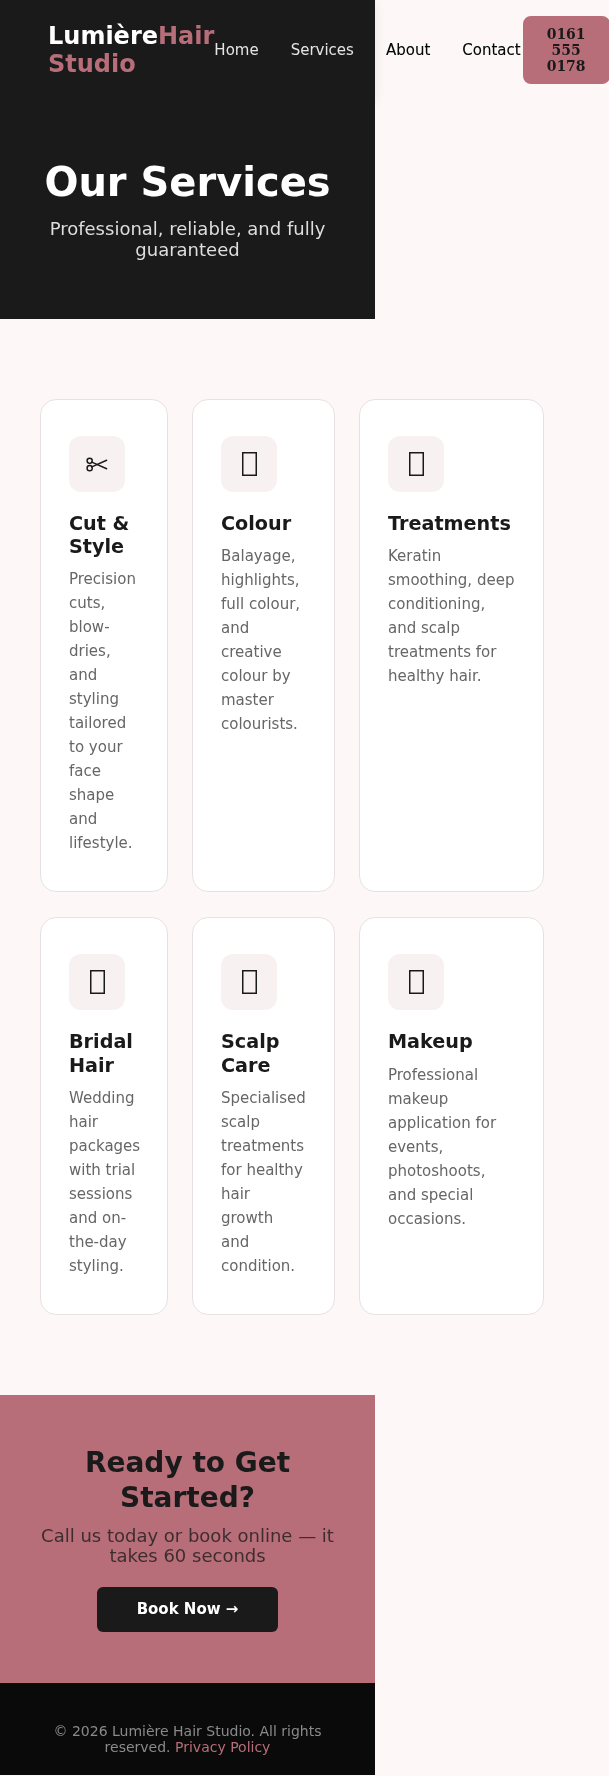 This screenshot has height=1776, width=609. Describe the element at coordinates (100, 535) in the screenshot. I see `card-title: Cut & Style` at that location.